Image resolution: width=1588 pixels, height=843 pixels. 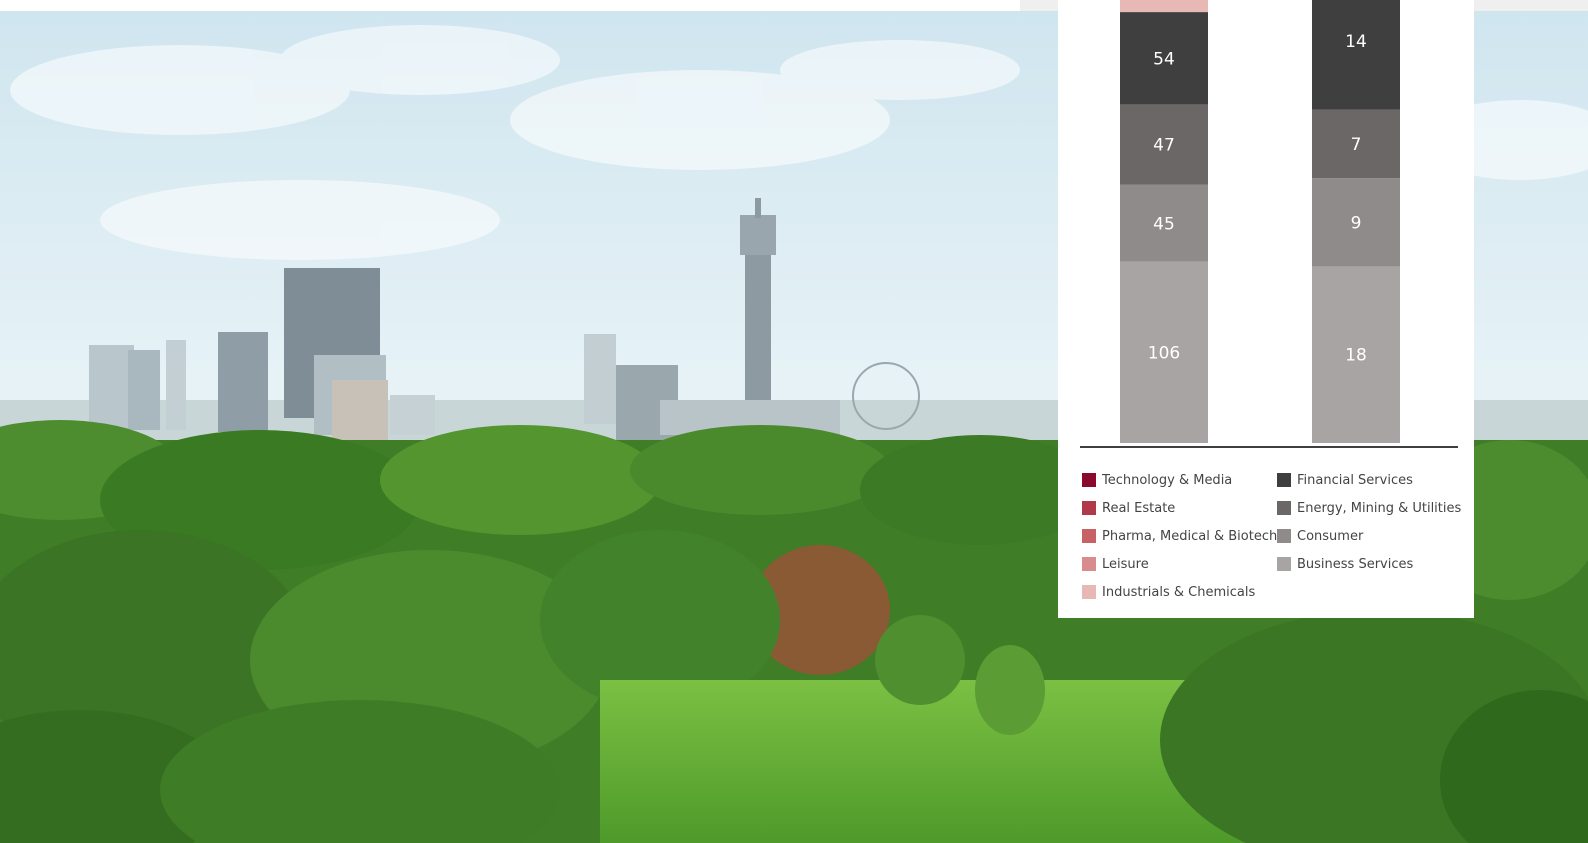 I want to click on legend-label: Pharma, Medical & Biotech, so click(x=1190, y=536).